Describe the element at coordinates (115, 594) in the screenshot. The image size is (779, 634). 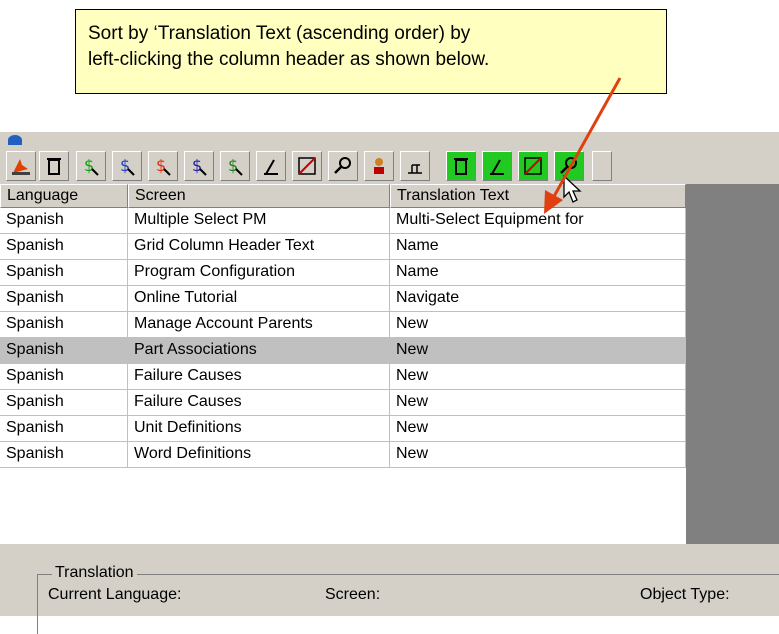
I see `current-language-label: Current Language:` at that location.